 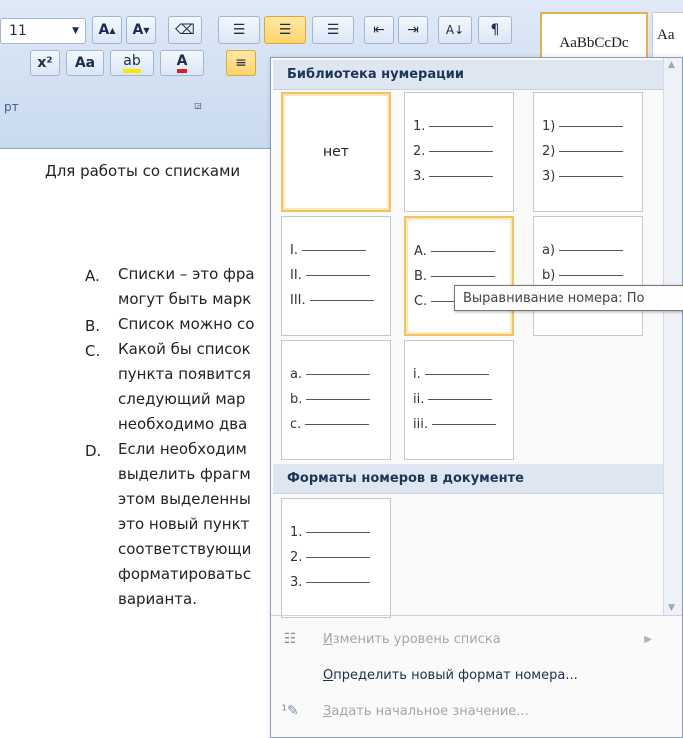 What do you see at coordinates (469, 75) in the screenshot?
I see `numbering-library-header: Библиотека нумерации` at bounding box center [469, 75].